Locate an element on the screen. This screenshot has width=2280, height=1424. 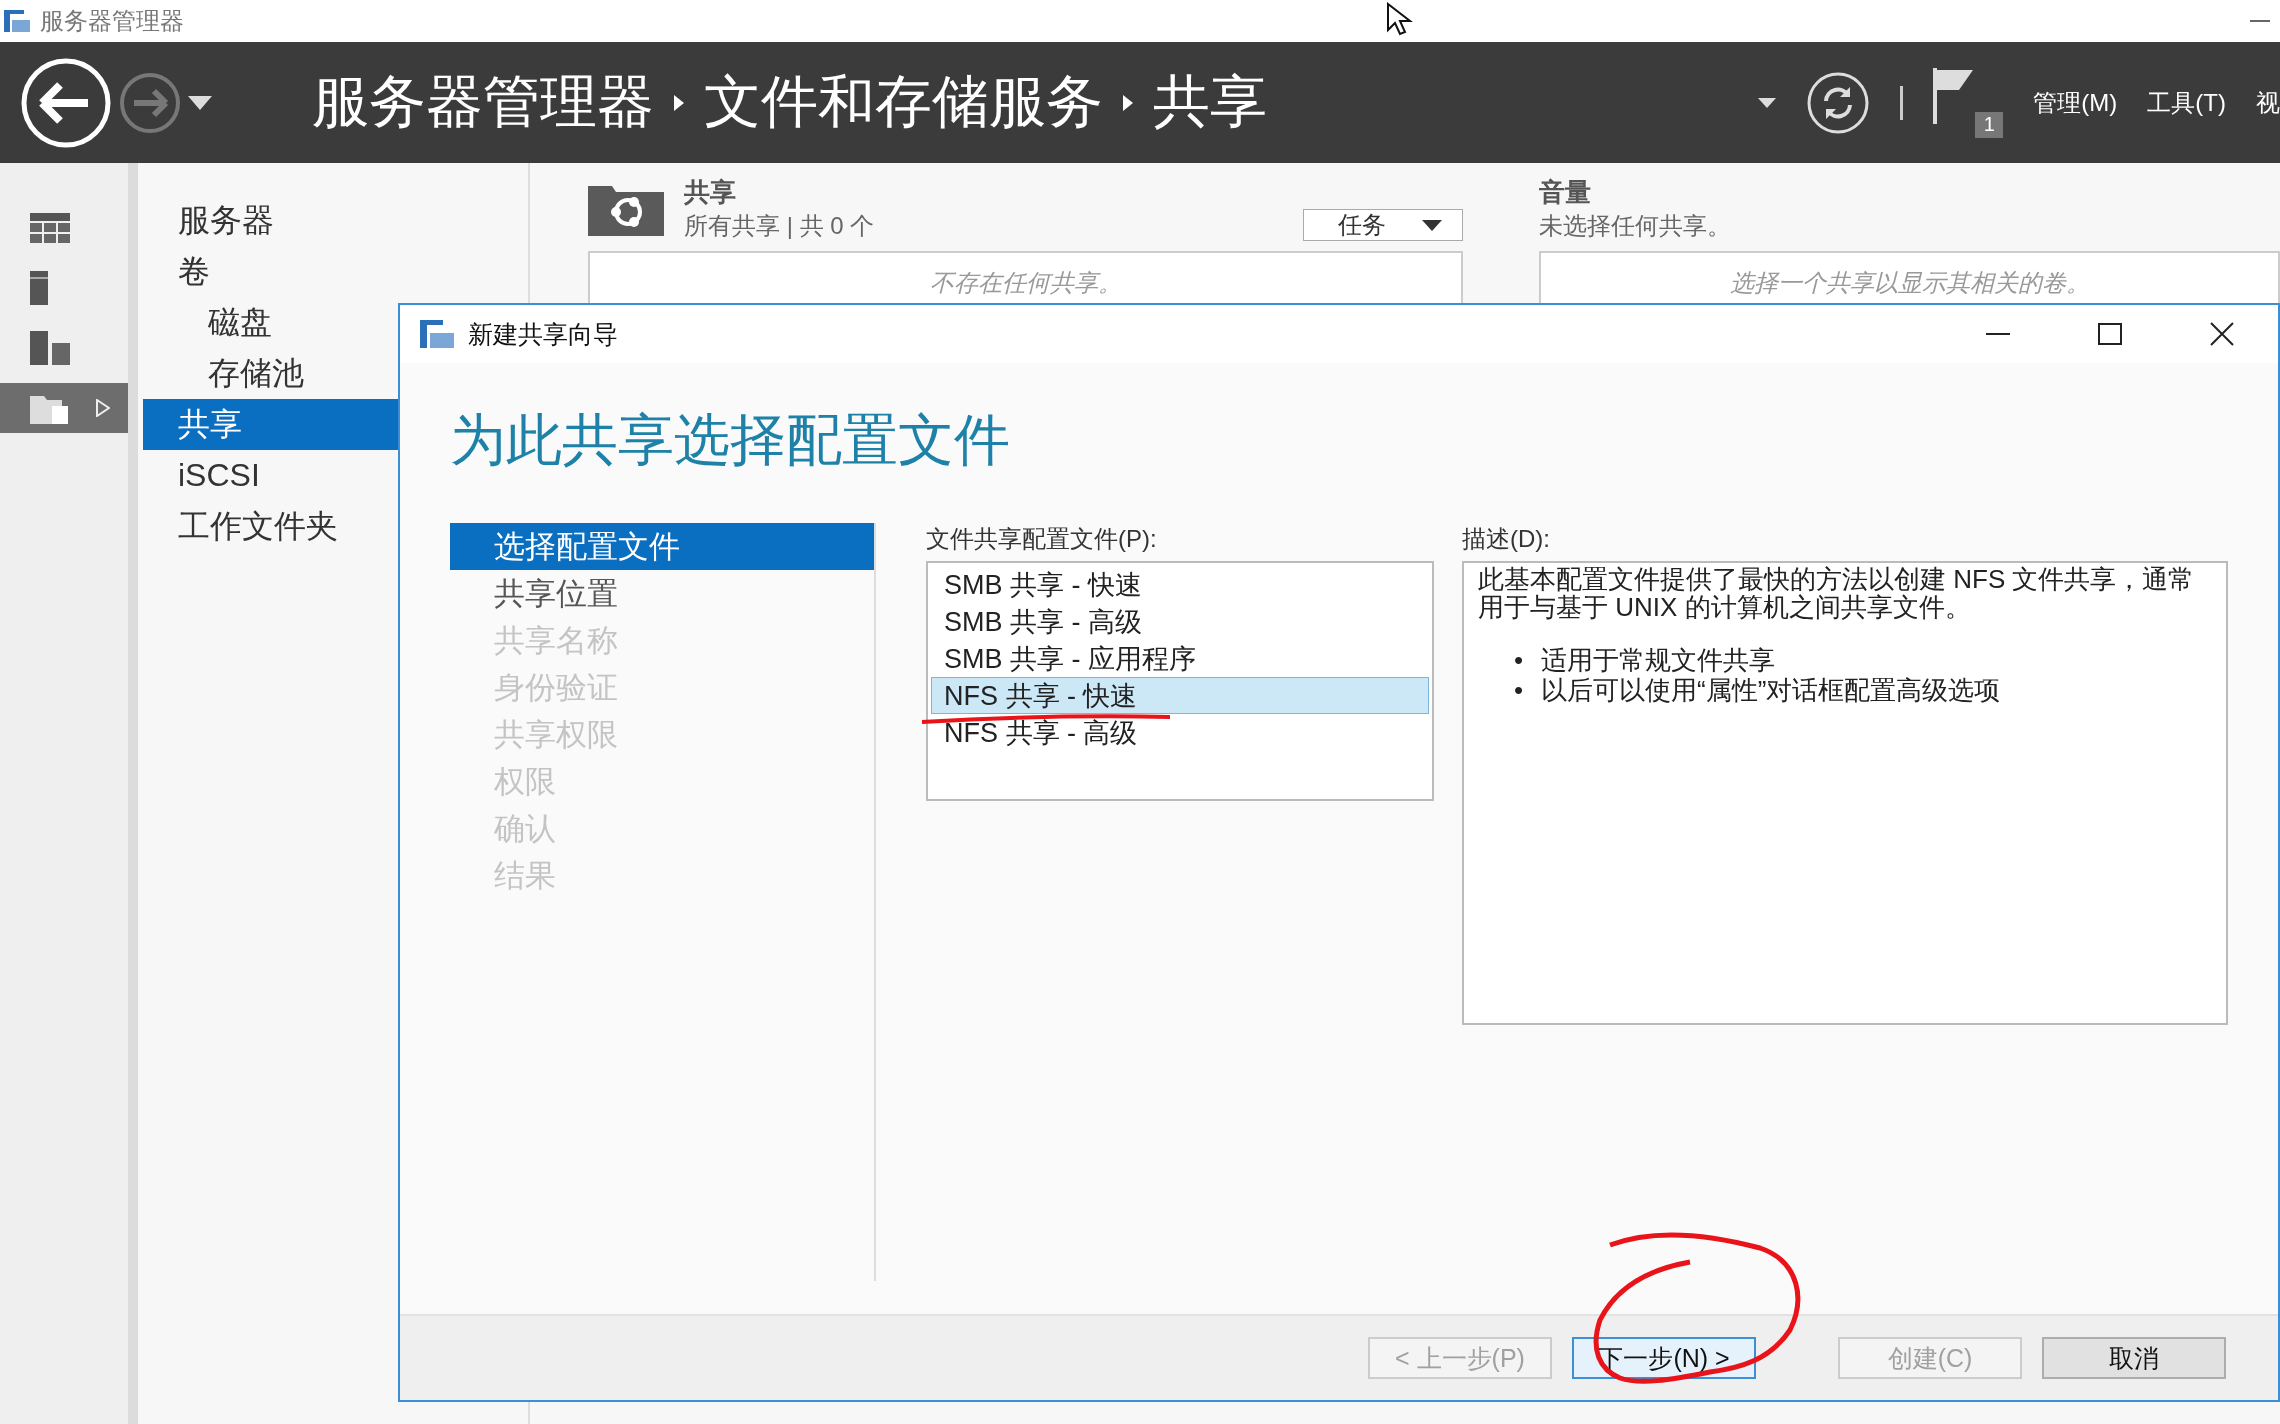
sidebar-item: 磁盘 is located at coordinates (267, 322).